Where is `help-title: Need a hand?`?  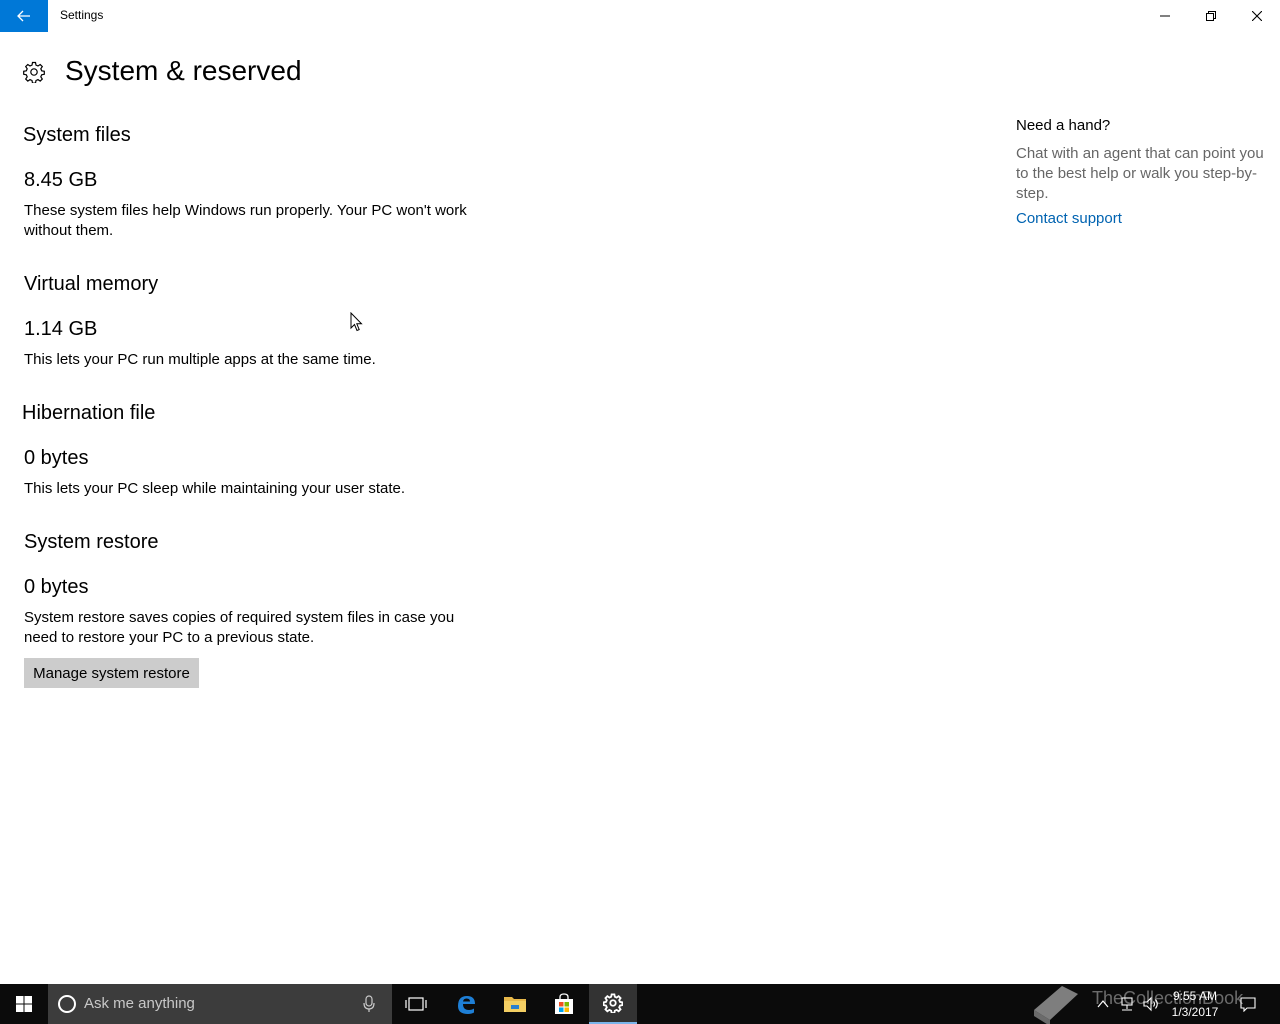 help-title: Need a hand? is located at coordinates (1063, 125).